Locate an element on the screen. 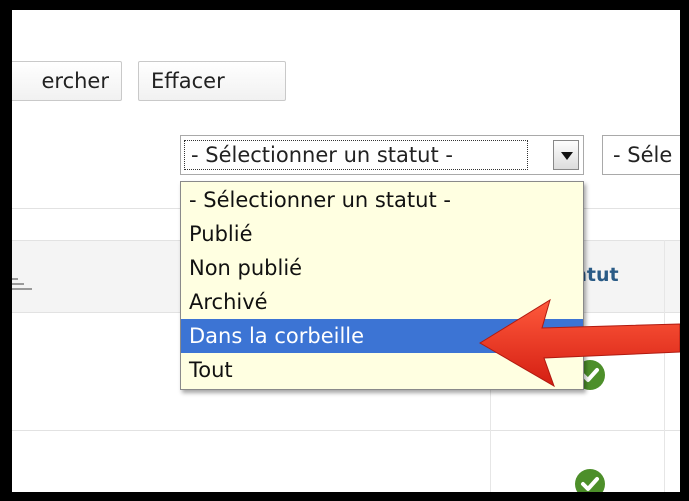  status-filter-select: - Sélectionner un statut - is located at coordinates (382, 155).